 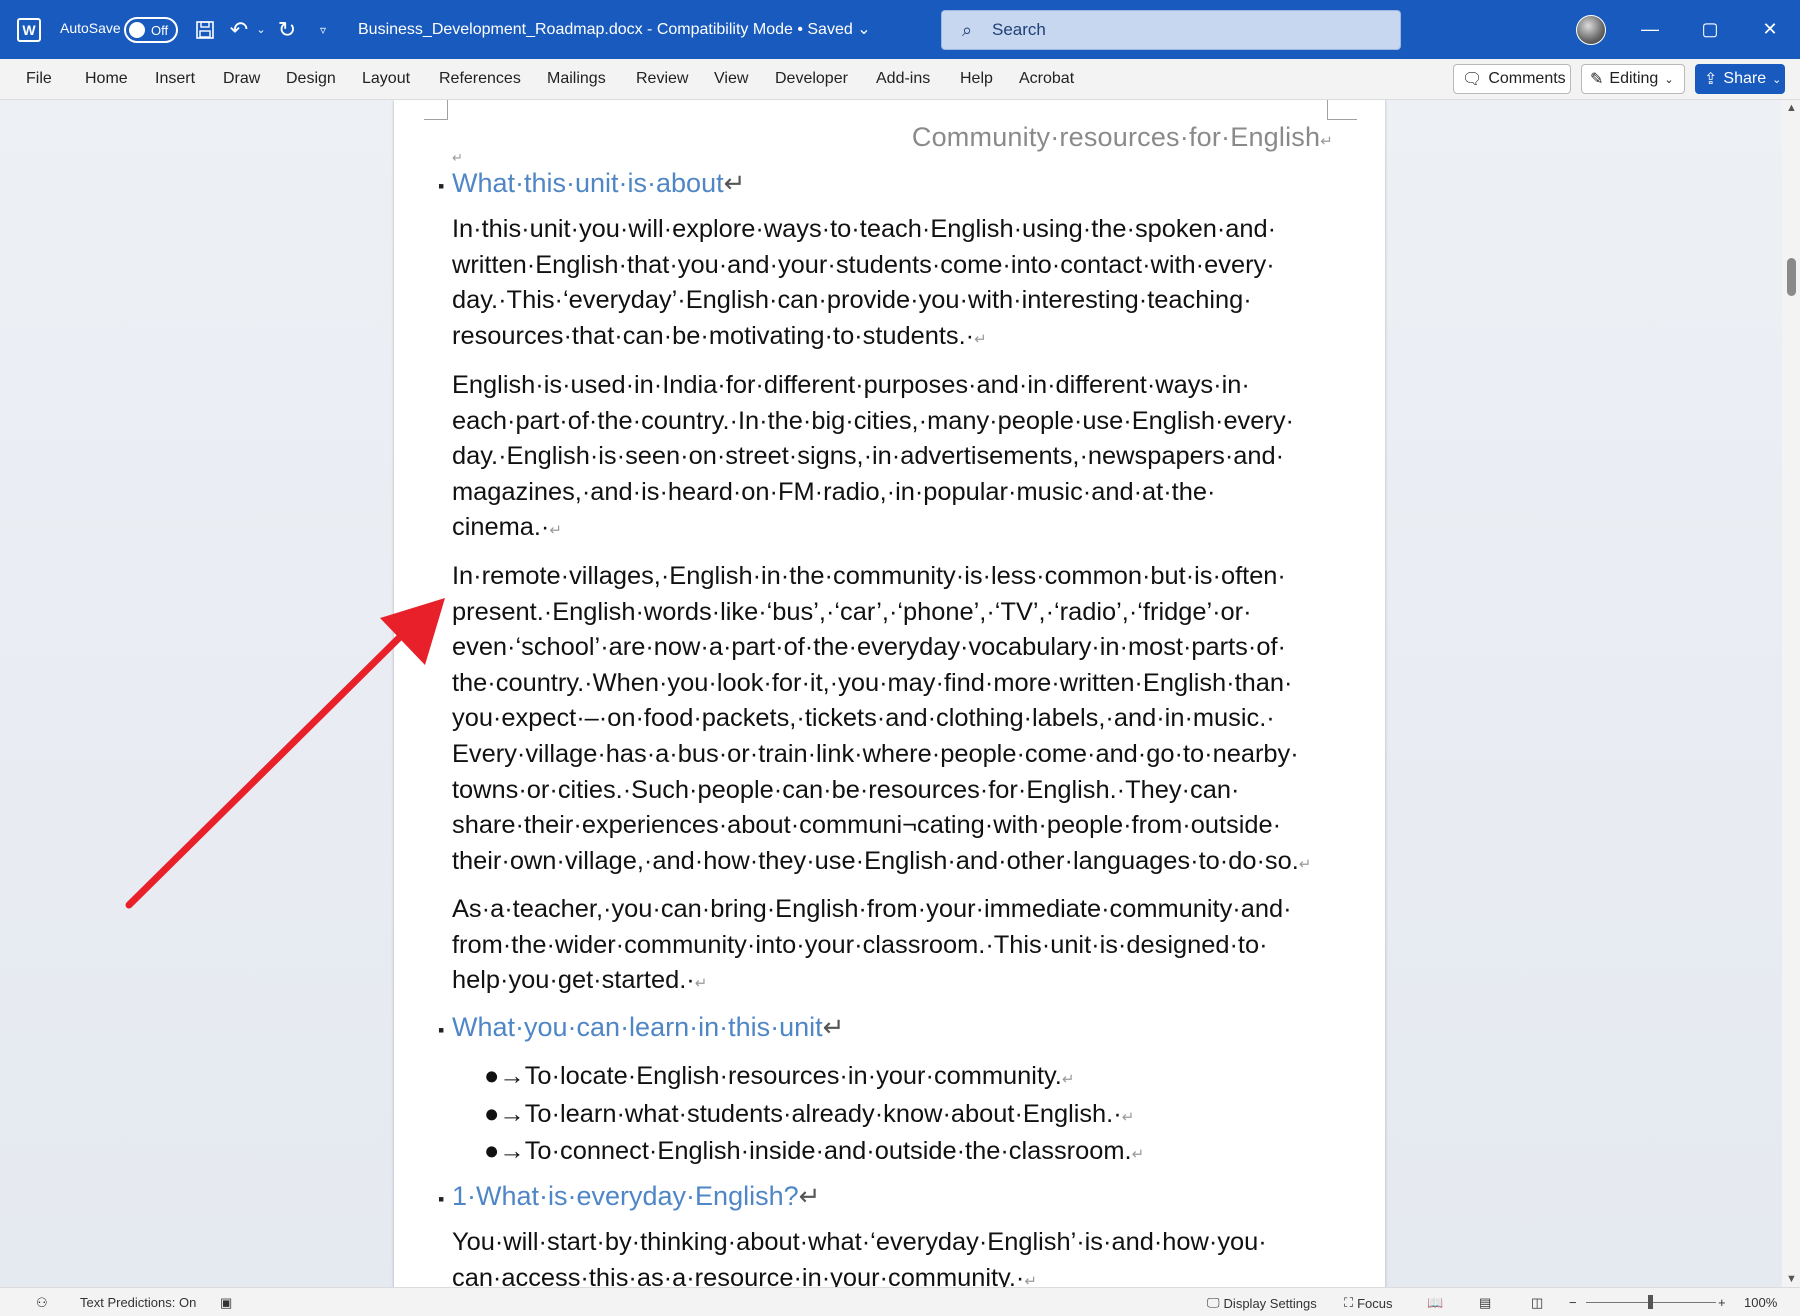 What do you see at coordinates (175, 79) in the screenshot?
I see `tab-insert: Insert` at bounding box center [175, 79].